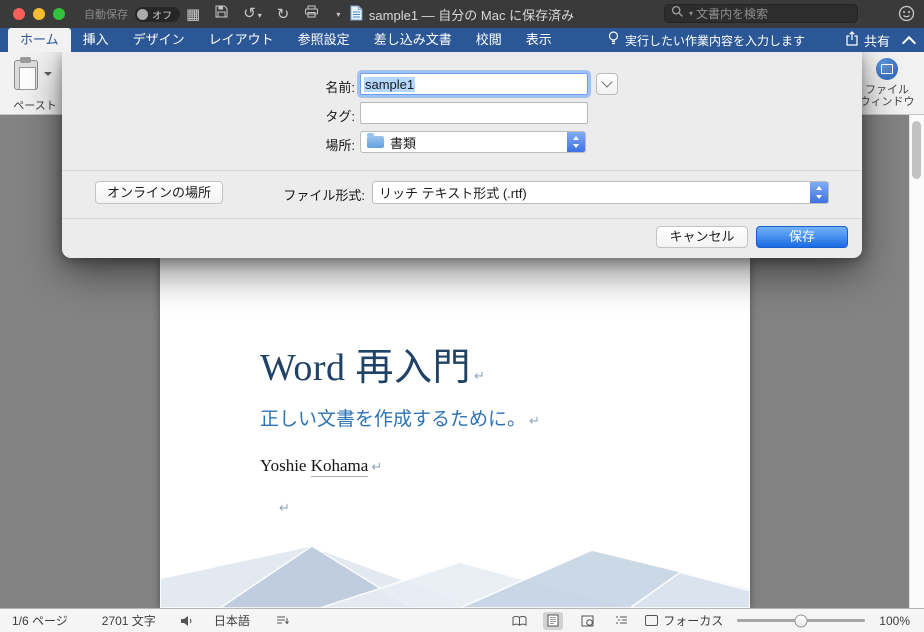  I want to click on share-label: 共有, so click(876, 41).